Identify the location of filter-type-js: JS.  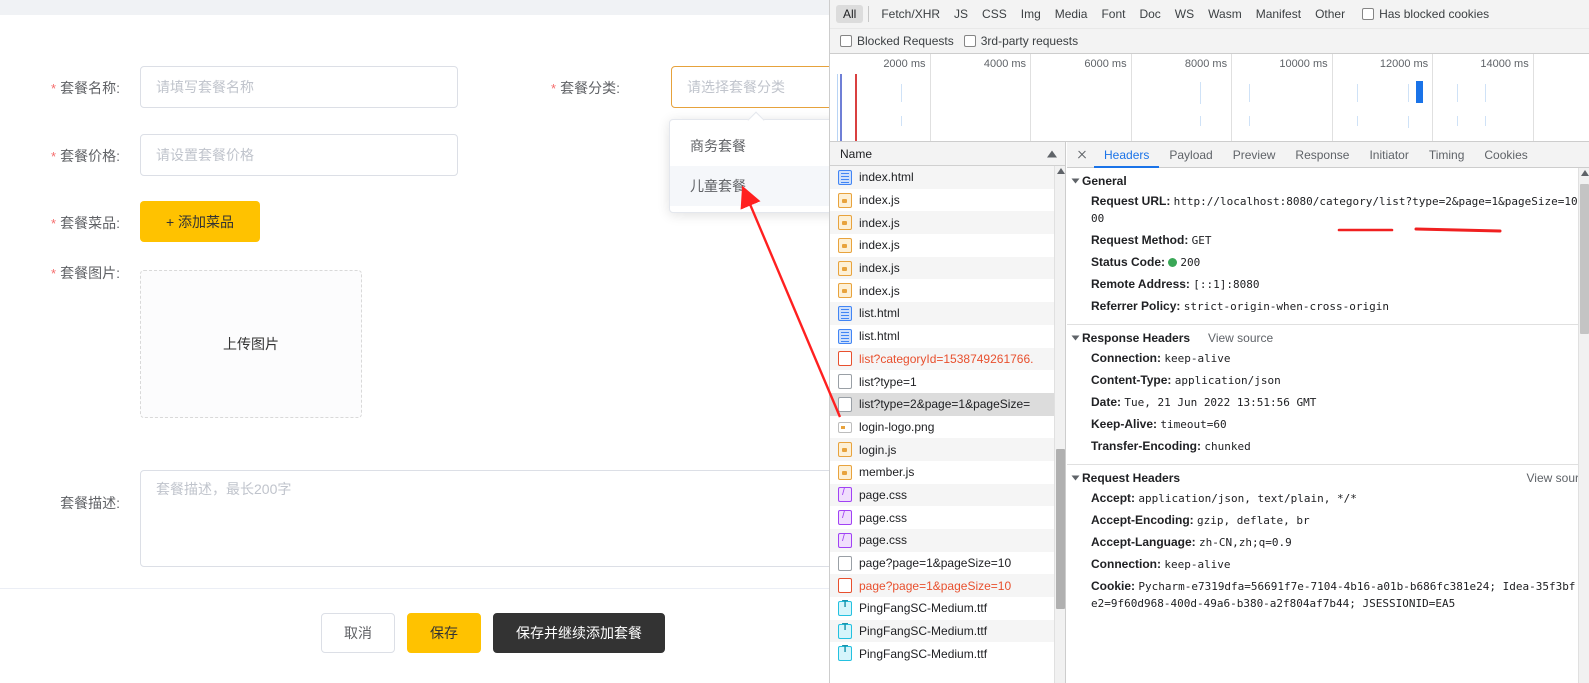
(961, 14).